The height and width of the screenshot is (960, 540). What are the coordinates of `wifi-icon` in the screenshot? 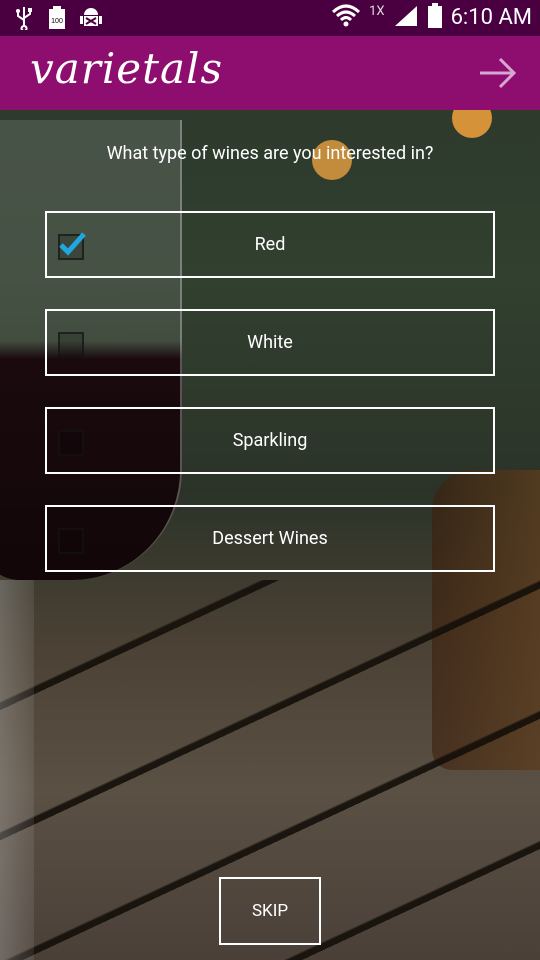 It's located at (346, 18).